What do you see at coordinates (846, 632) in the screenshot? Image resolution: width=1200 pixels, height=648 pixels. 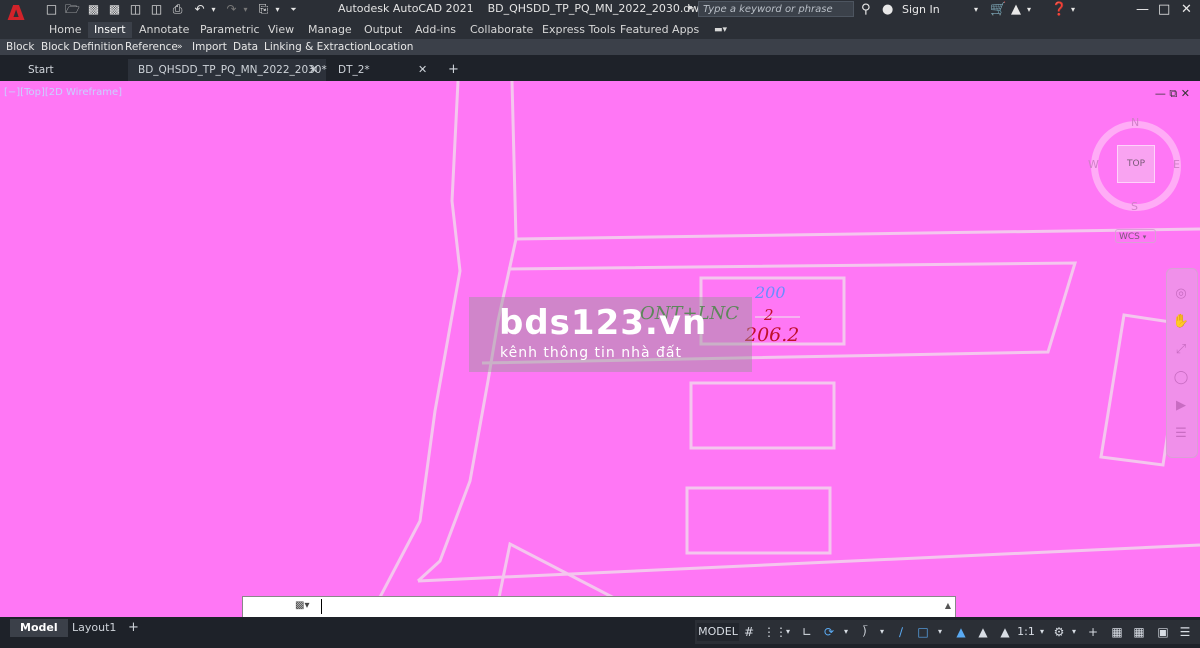 I see `polar-dropdown-icon: ▾` at bounding box center [846, 632].